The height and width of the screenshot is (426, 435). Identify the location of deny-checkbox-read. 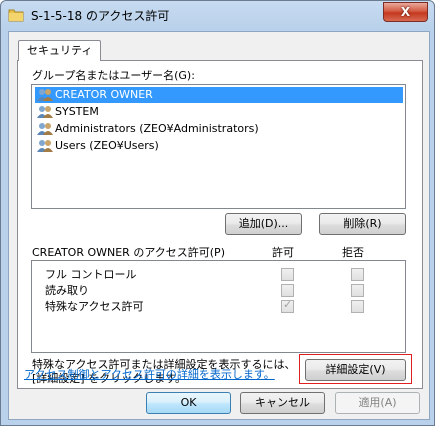
(357, 290).